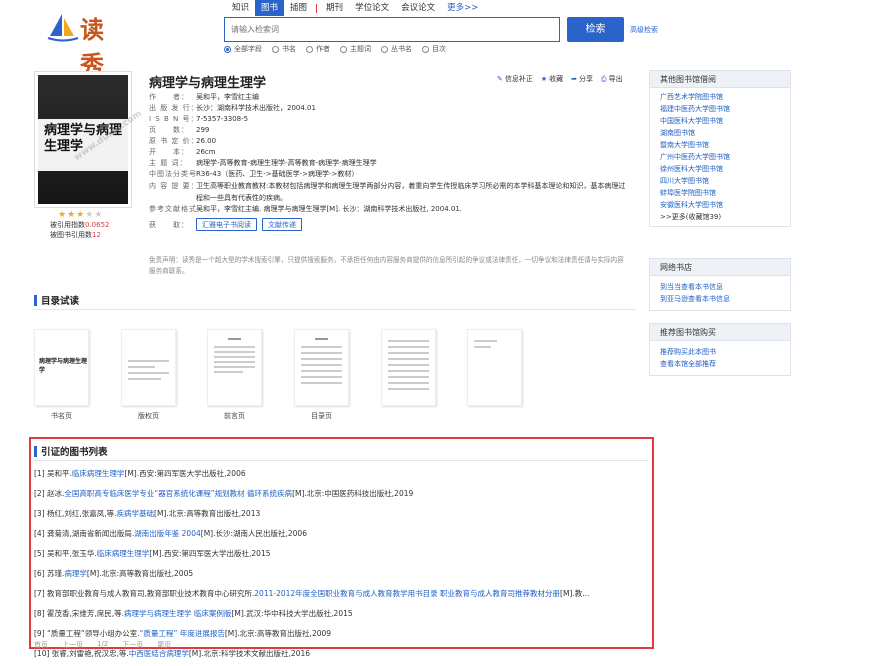 This screenshot has height=666, width=874. What do you see at coordinates (167, 533) in the screenshot?
I see `cited-book-title-link: 湖南出版年鉴 2004` at bounding box center [167, 533].